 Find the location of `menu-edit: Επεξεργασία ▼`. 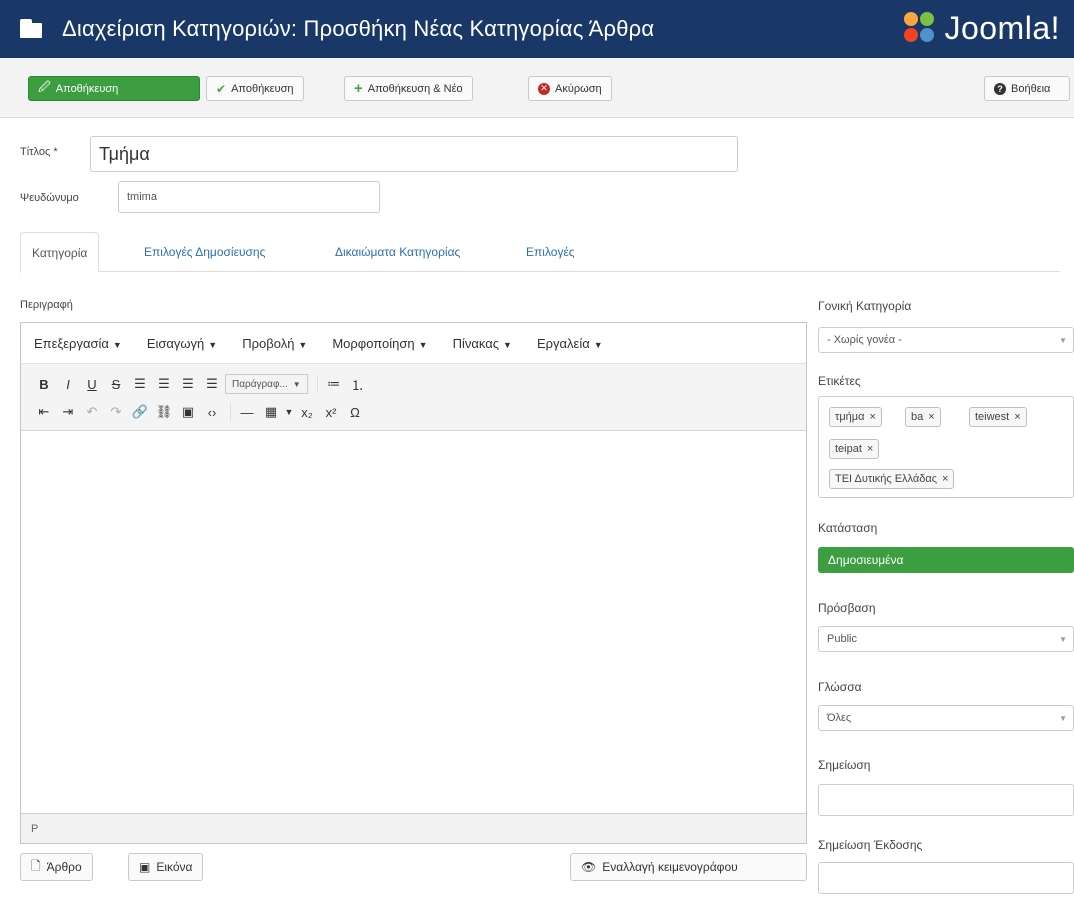

menu-edit: Επεξεργασία ▼ is located at coordinates (78, 343).